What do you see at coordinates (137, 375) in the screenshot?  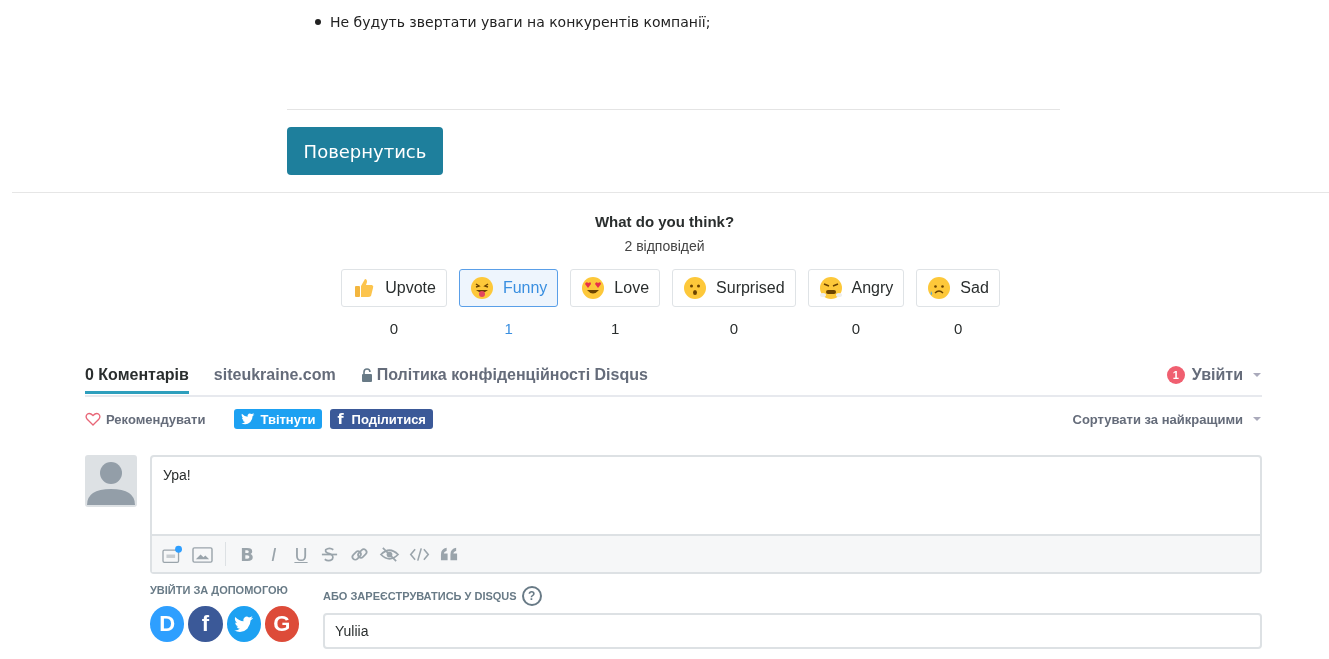 I see `nav-tab: 0 Коментарів` at bounding box center [137, 375].